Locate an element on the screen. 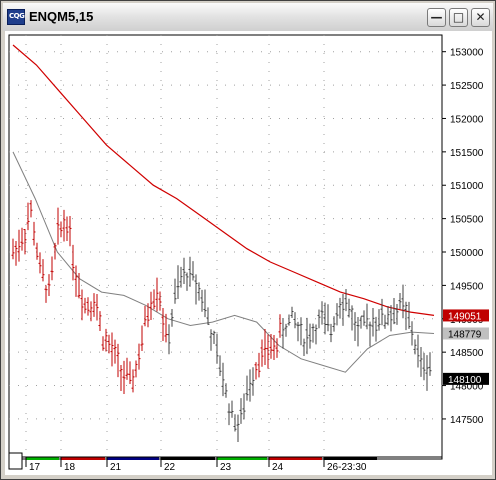 The height and width of the screenshot is (480, 496). close-button: ✕ is located at coordinates (480, 17).